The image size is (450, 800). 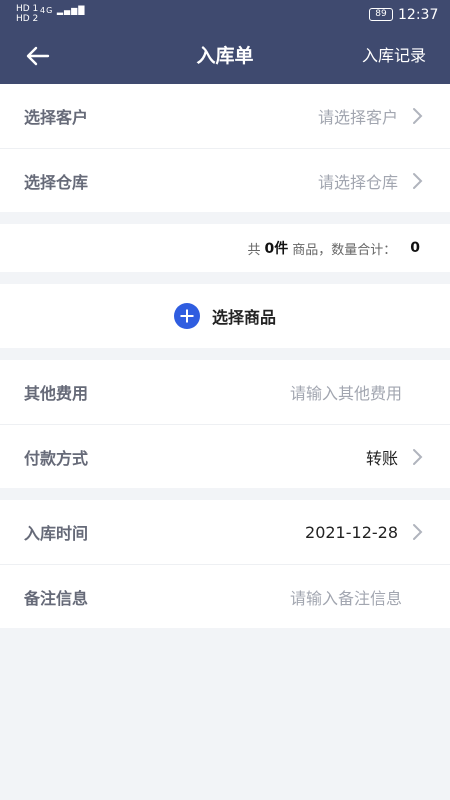 What do you see at coordinates (56, 182) in the screenshot?
I see `warehouse-label: 选择仓库` at bounding box center [56, 182].